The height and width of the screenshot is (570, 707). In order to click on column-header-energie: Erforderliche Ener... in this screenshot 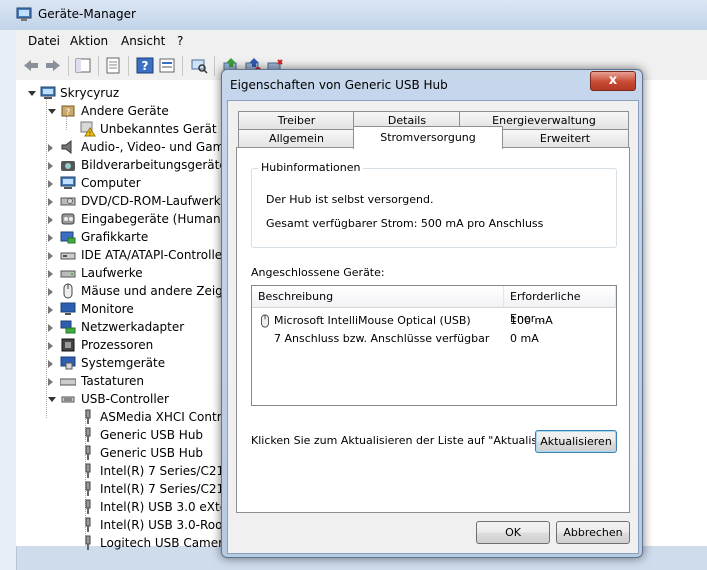, I will do `click(560, 305)`.